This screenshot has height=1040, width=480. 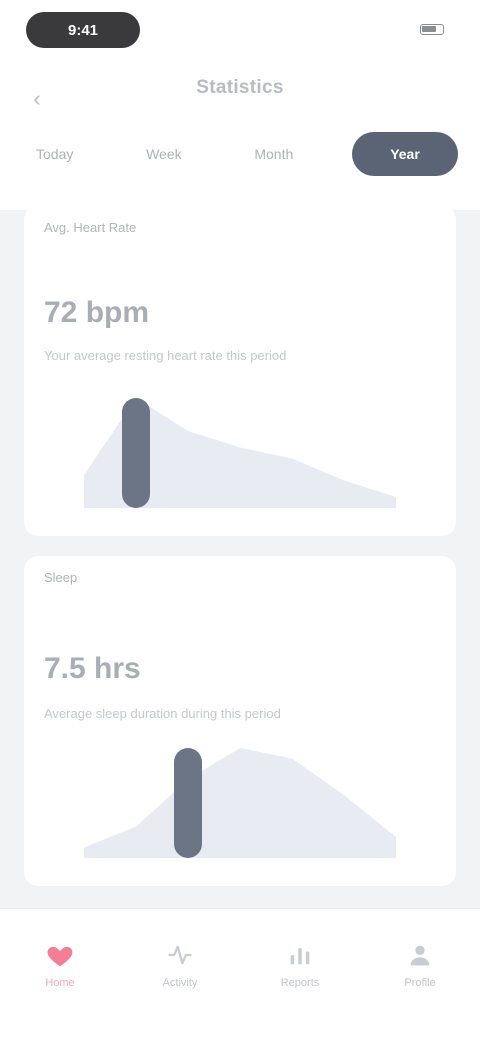 What do you see at coordinates (240, 974) in the screenshot?
I see `bottom-tab-bar: Home Activity Reports Profile` at bounding box center [240, 974].